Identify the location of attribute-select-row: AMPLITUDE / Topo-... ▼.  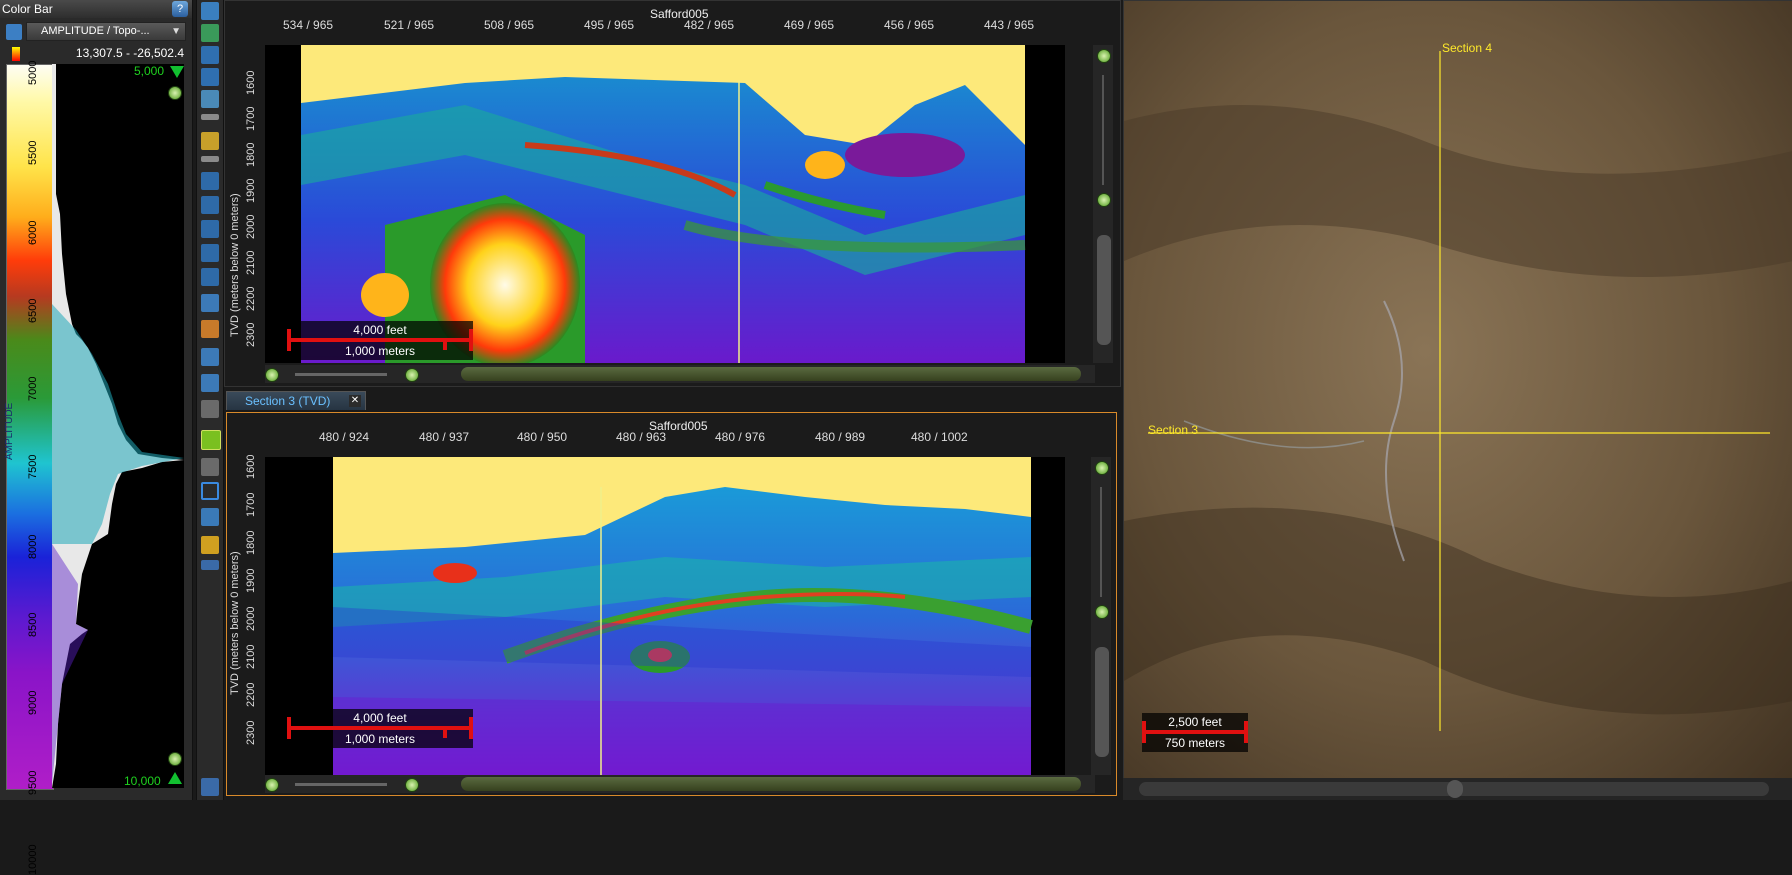
(96, 32).